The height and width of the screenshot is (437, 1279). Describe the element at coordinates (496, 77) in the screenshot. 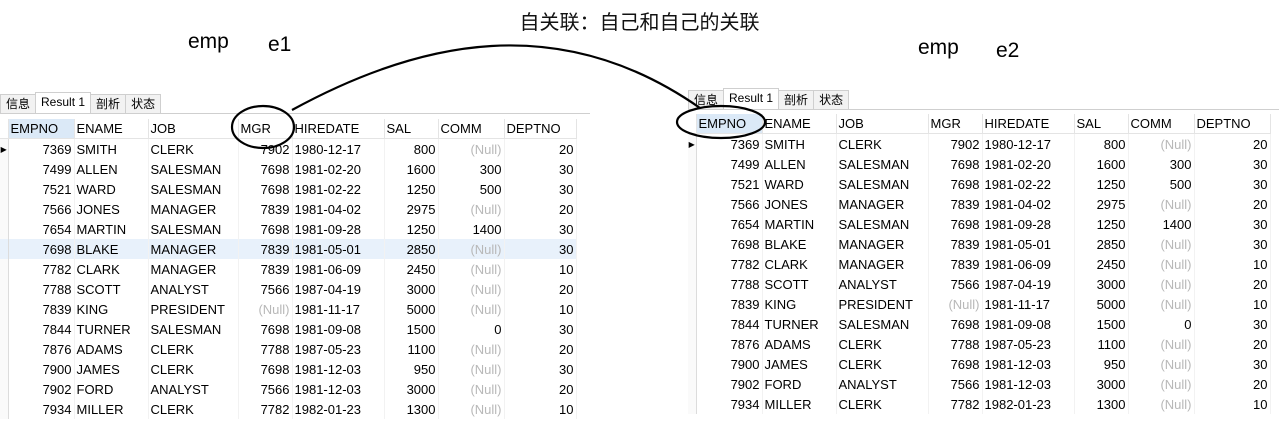

I see `relation-arc` at that location.